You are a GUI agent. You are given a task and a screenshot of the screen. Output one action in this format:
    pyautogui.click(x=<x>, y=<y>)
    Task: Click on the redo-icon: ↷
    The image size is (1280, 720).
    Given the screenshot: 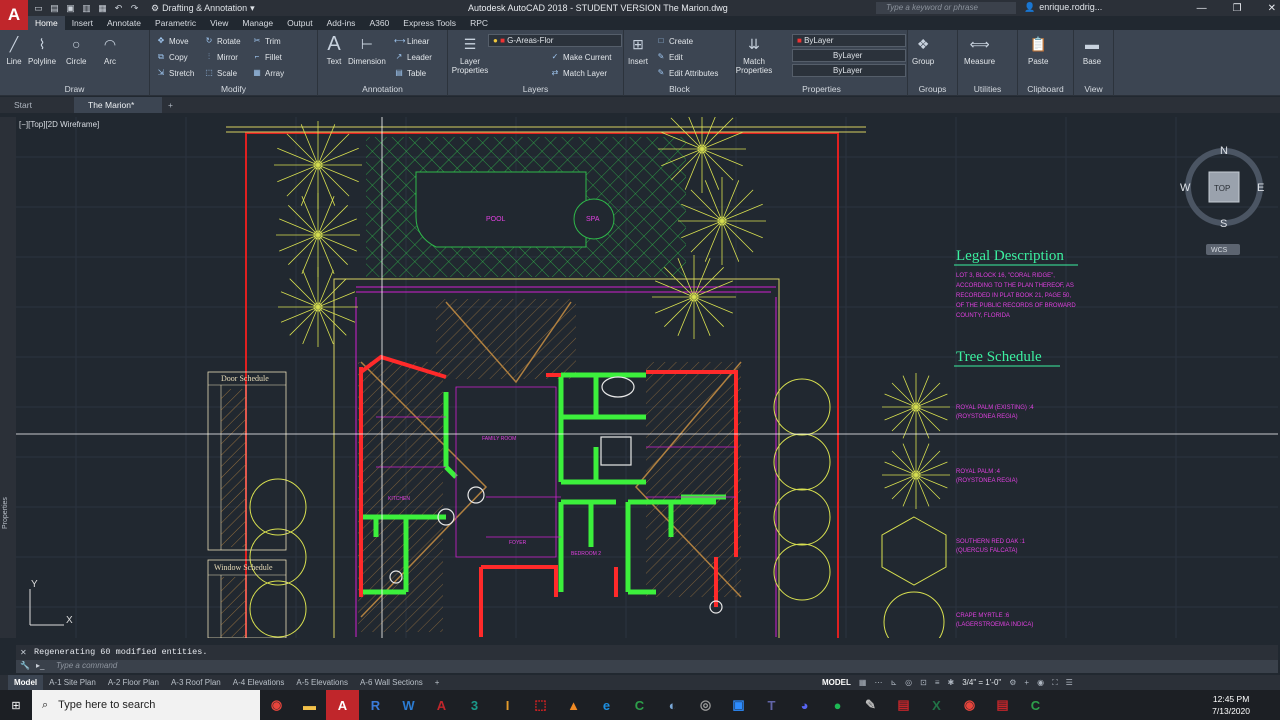 What is the action you would take?
    pyautogui.click(x=134, y=8)
    